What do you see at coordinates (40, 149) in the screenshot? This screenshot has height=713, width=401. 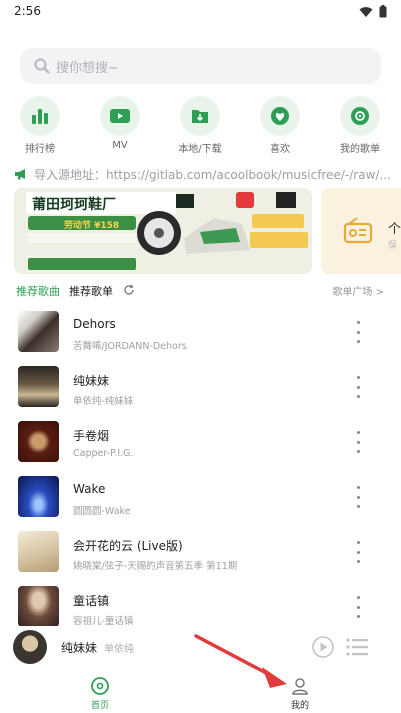 I see `quick-action-label: 排行榜` at bounding box center [40, 149].